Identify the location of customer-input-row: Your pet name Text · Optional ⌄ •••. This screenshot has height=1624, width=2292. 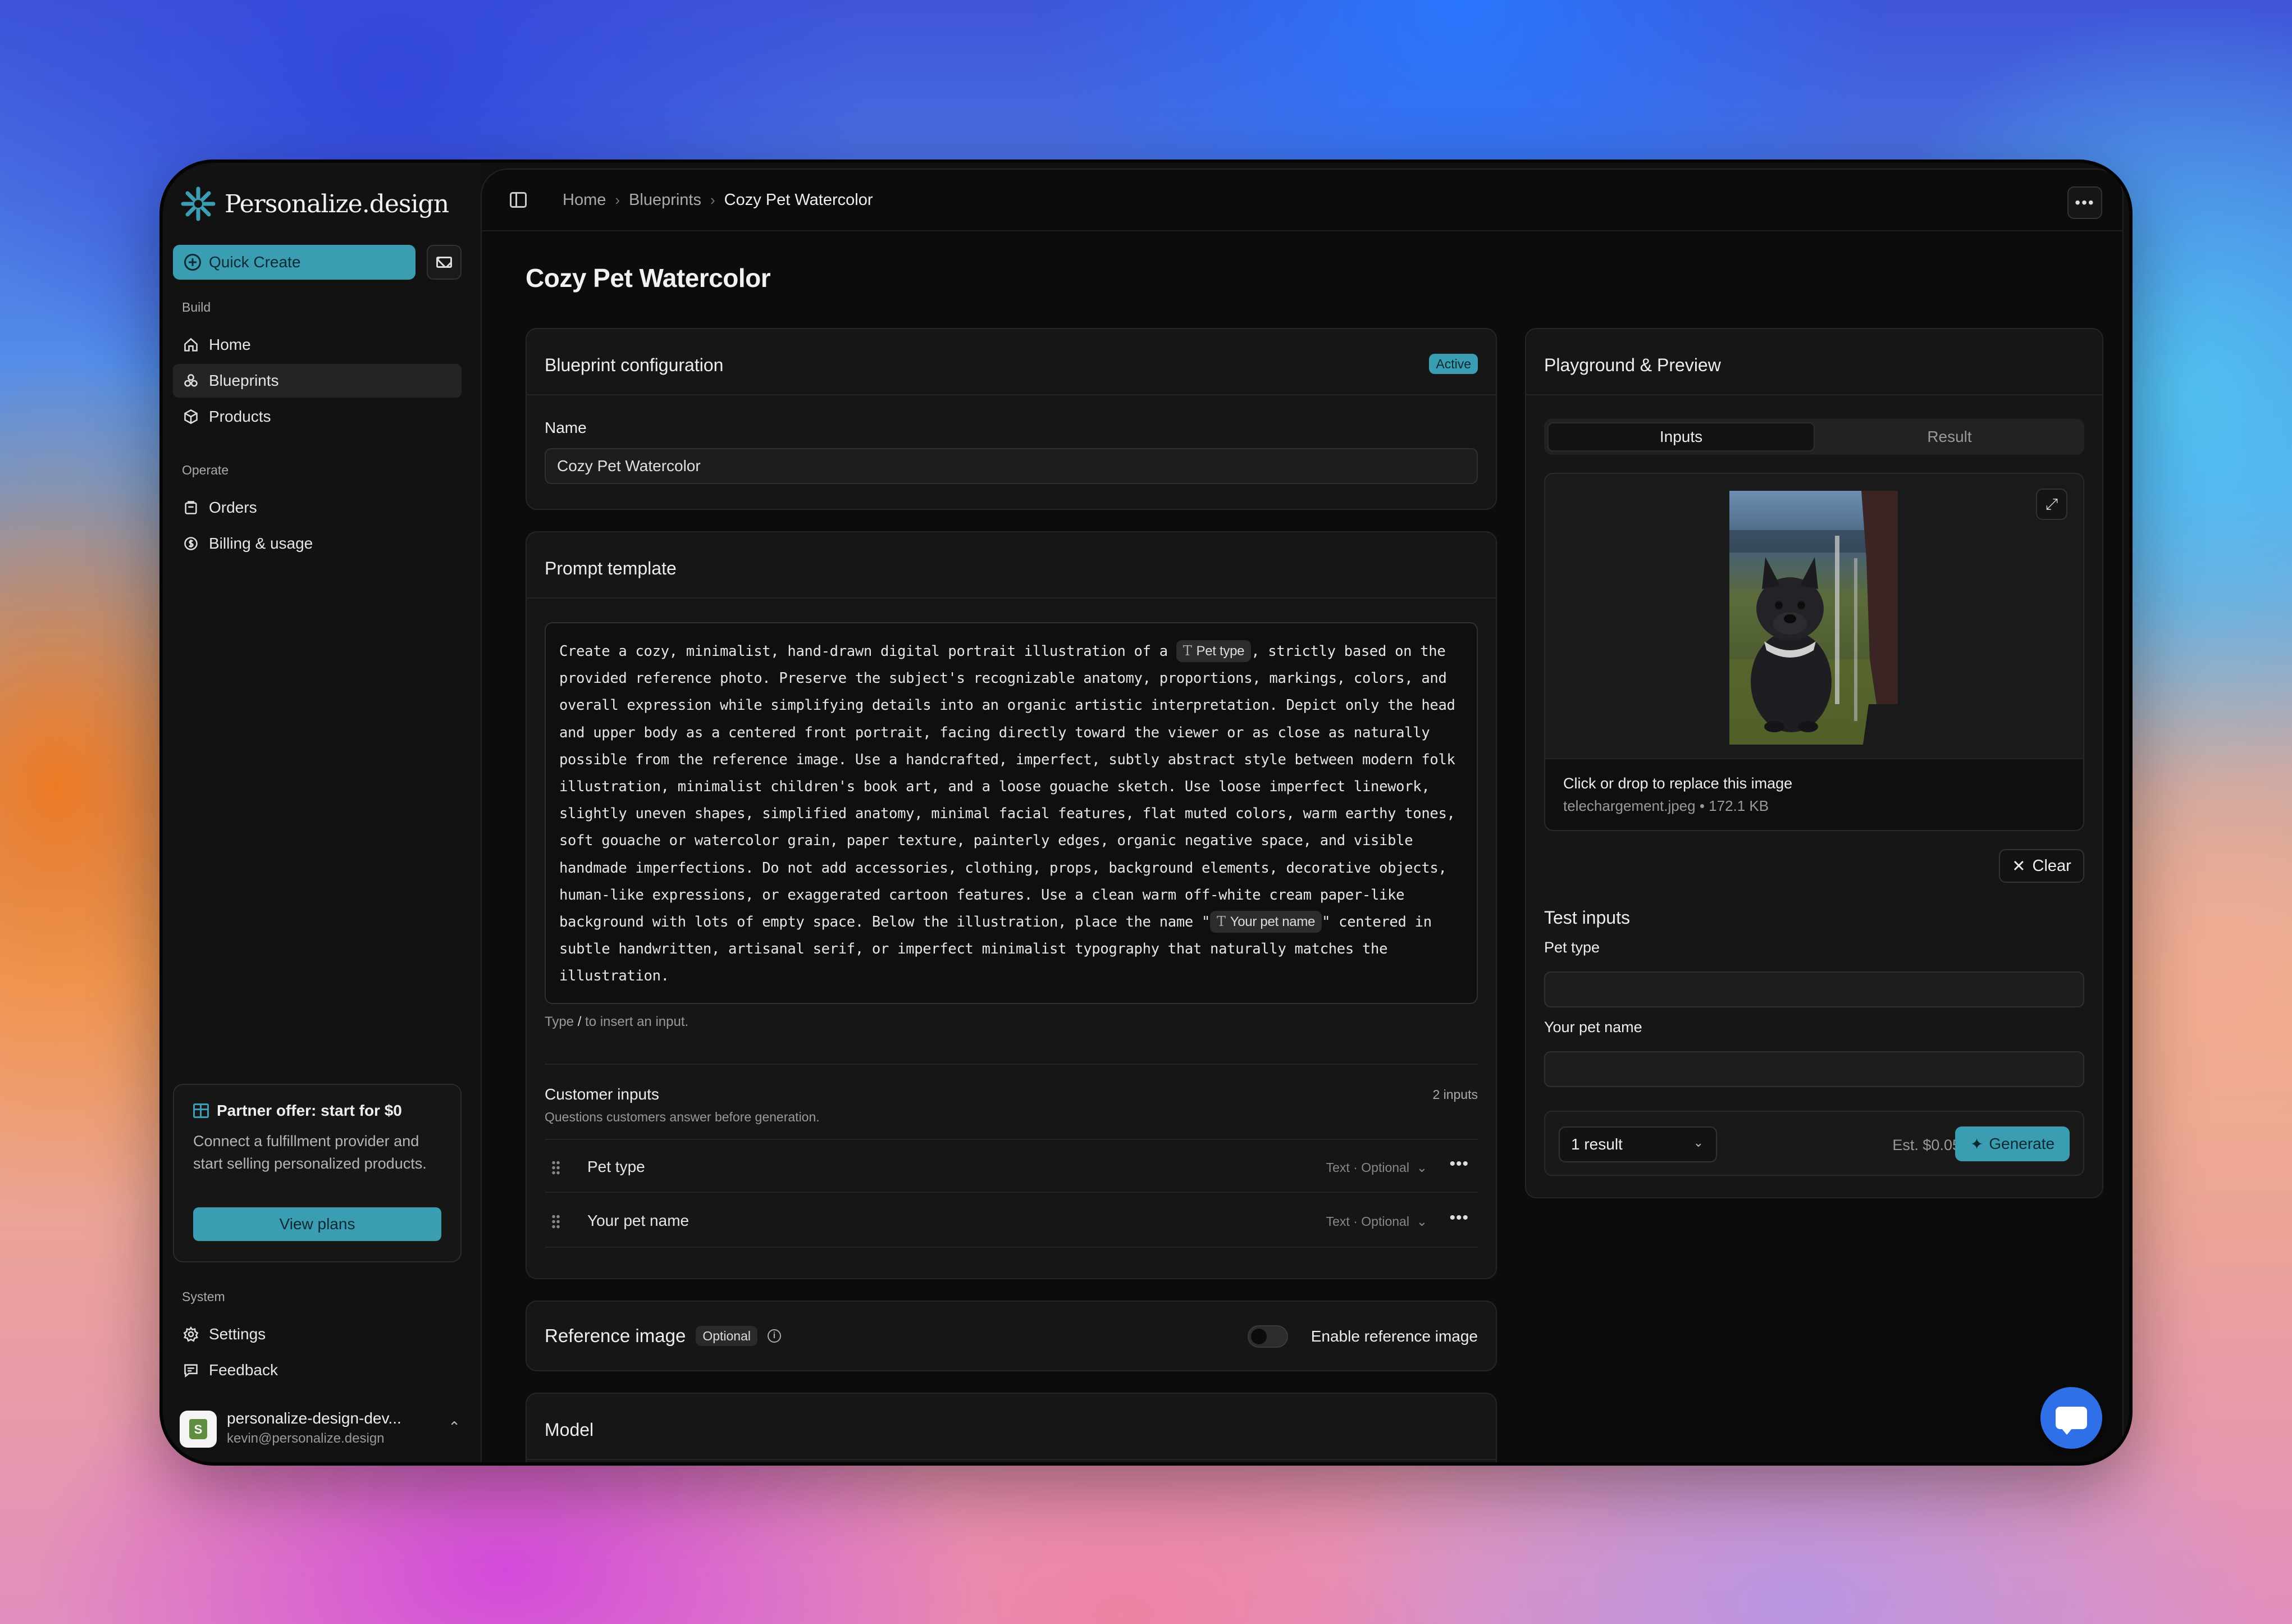
(1011, 1221).